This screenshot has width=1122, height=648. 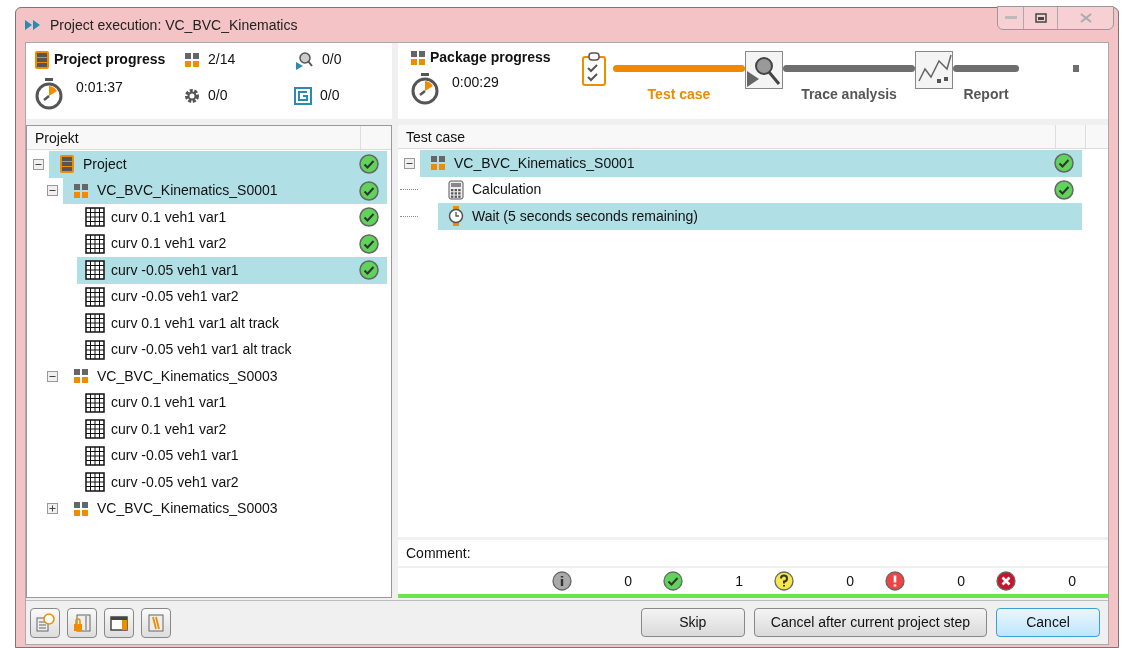 What do you see at coordinates (594, 69) in the screenshot?
I see `clipboard-checklist-icon` at bounding box center [594, 69].